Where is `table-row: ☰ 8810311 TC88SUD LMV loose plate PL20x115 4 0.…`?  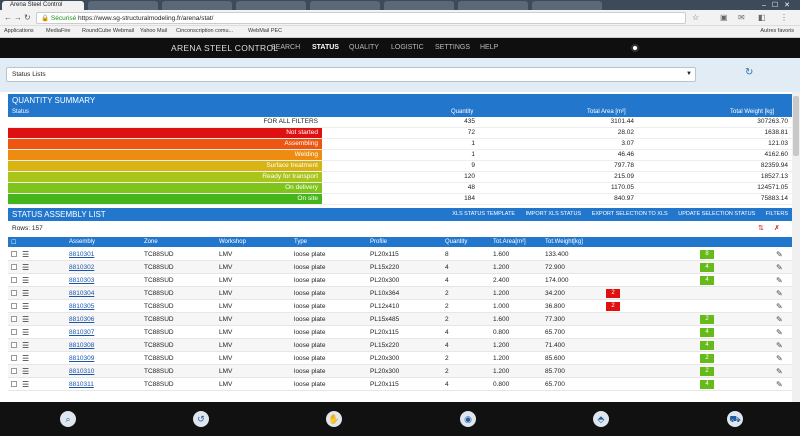
table-row: ☰ 8810311 TC88SUD LMV loose plate PL20x115 4 0.… is located at coordinates (400, 384).